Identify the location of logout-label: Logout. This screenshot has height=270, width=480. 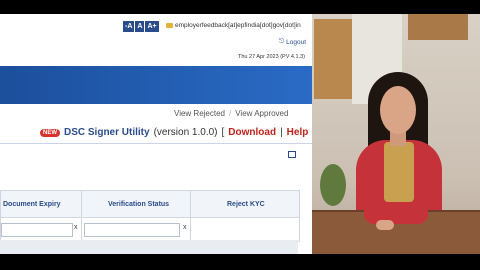
(296, 42).